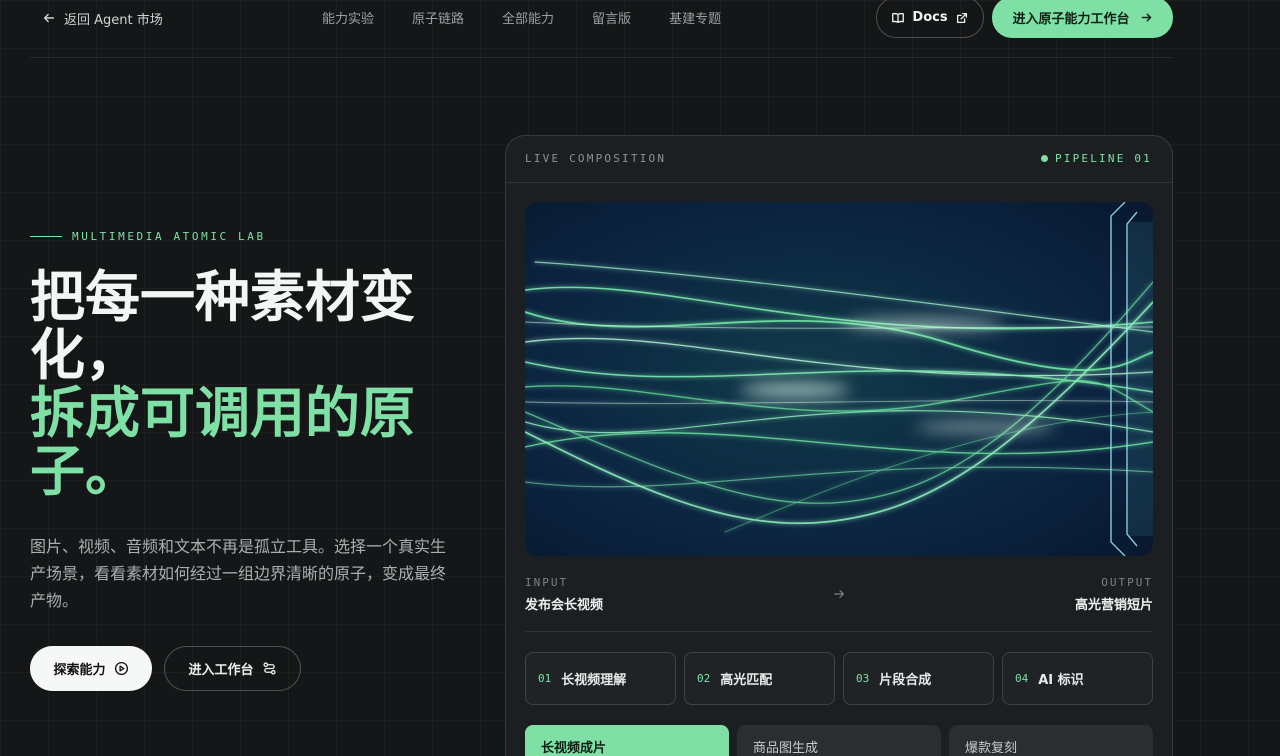 This screenshot has width=1280, height=756. What do you see at coordinates (961, 17) in the screenshot?
I see `external-link-icon` at bounding box center [961, 17].